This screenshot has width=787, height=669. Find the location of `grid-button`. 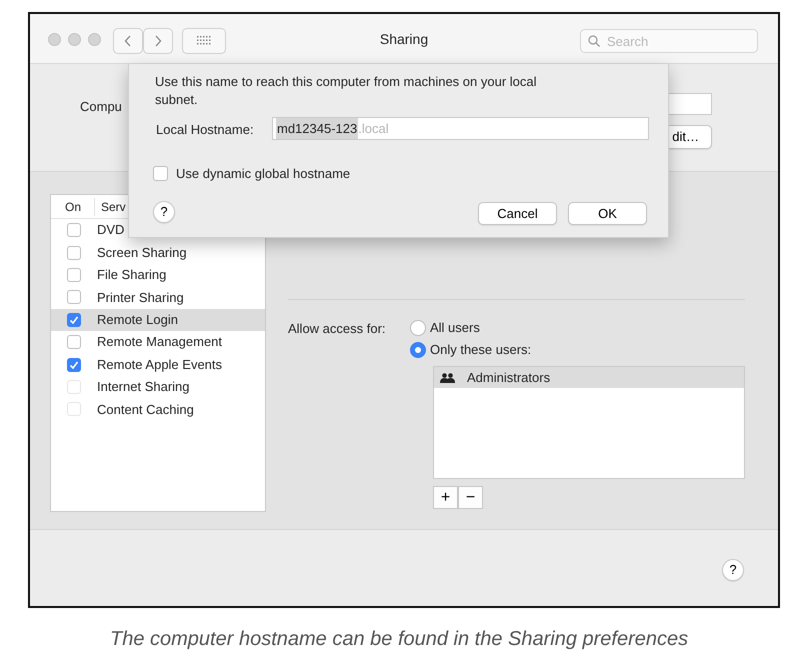

grid-button is located at coordinates (204, 41).